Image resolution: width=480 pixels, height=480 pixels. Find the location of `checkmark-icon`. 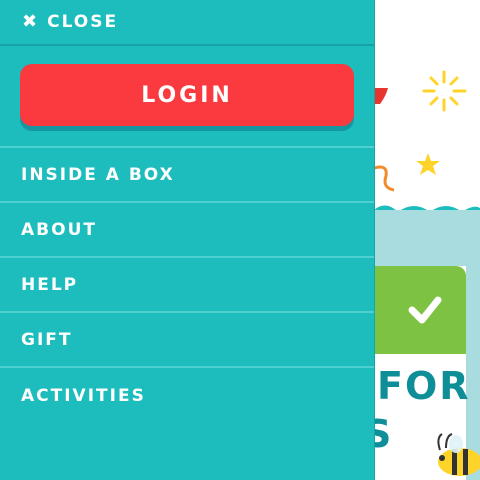

checkmark-icon is located at coordinates (425, 310).